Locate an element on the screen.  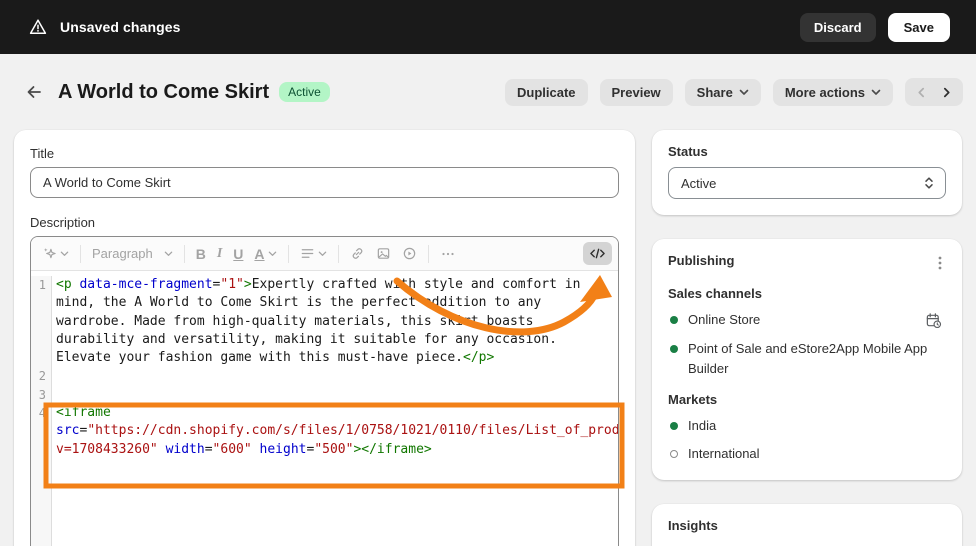
sales-channel-label: Online Store is located at coordinates (724, 319).